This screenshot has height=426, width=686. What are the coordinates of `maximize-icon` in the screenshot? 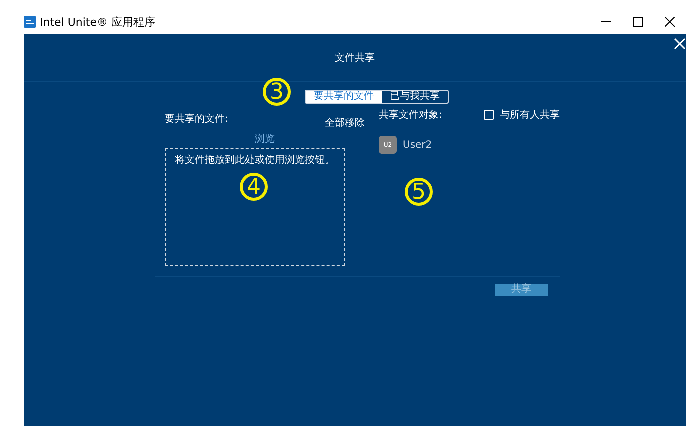 It's located at (638, 22).